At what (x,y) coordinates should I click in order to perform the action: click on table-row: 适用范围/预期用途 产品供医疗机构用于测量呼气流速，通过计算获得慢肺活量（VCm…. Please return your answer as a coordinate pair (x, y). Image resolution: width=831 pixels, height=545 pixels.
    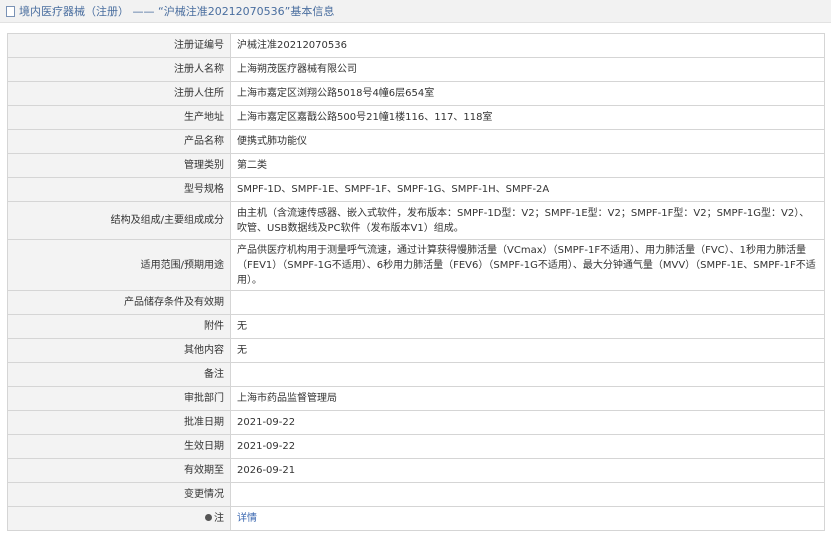
    Looking at the image, I should click on (416, 265).